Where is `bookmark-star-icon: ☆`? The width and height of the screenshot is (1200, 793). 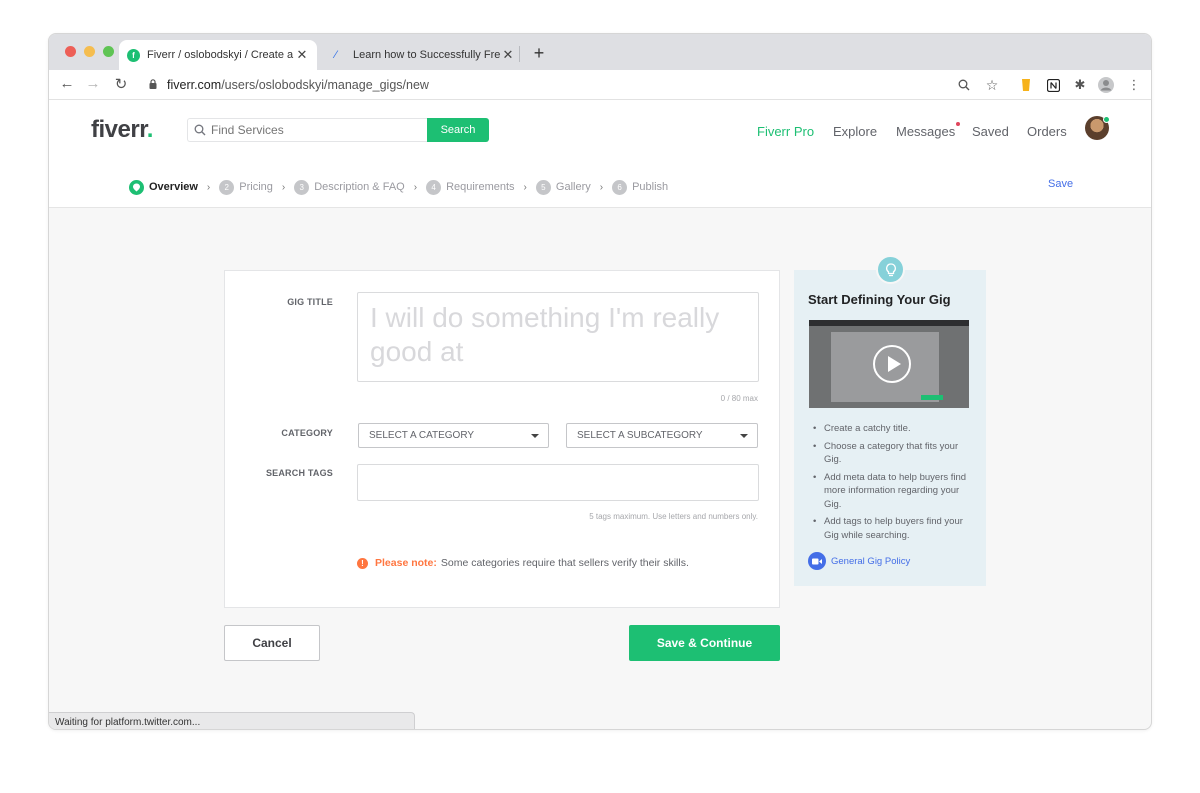
bookmark-star-icon: ☆ is located at coordinates (992, 85).